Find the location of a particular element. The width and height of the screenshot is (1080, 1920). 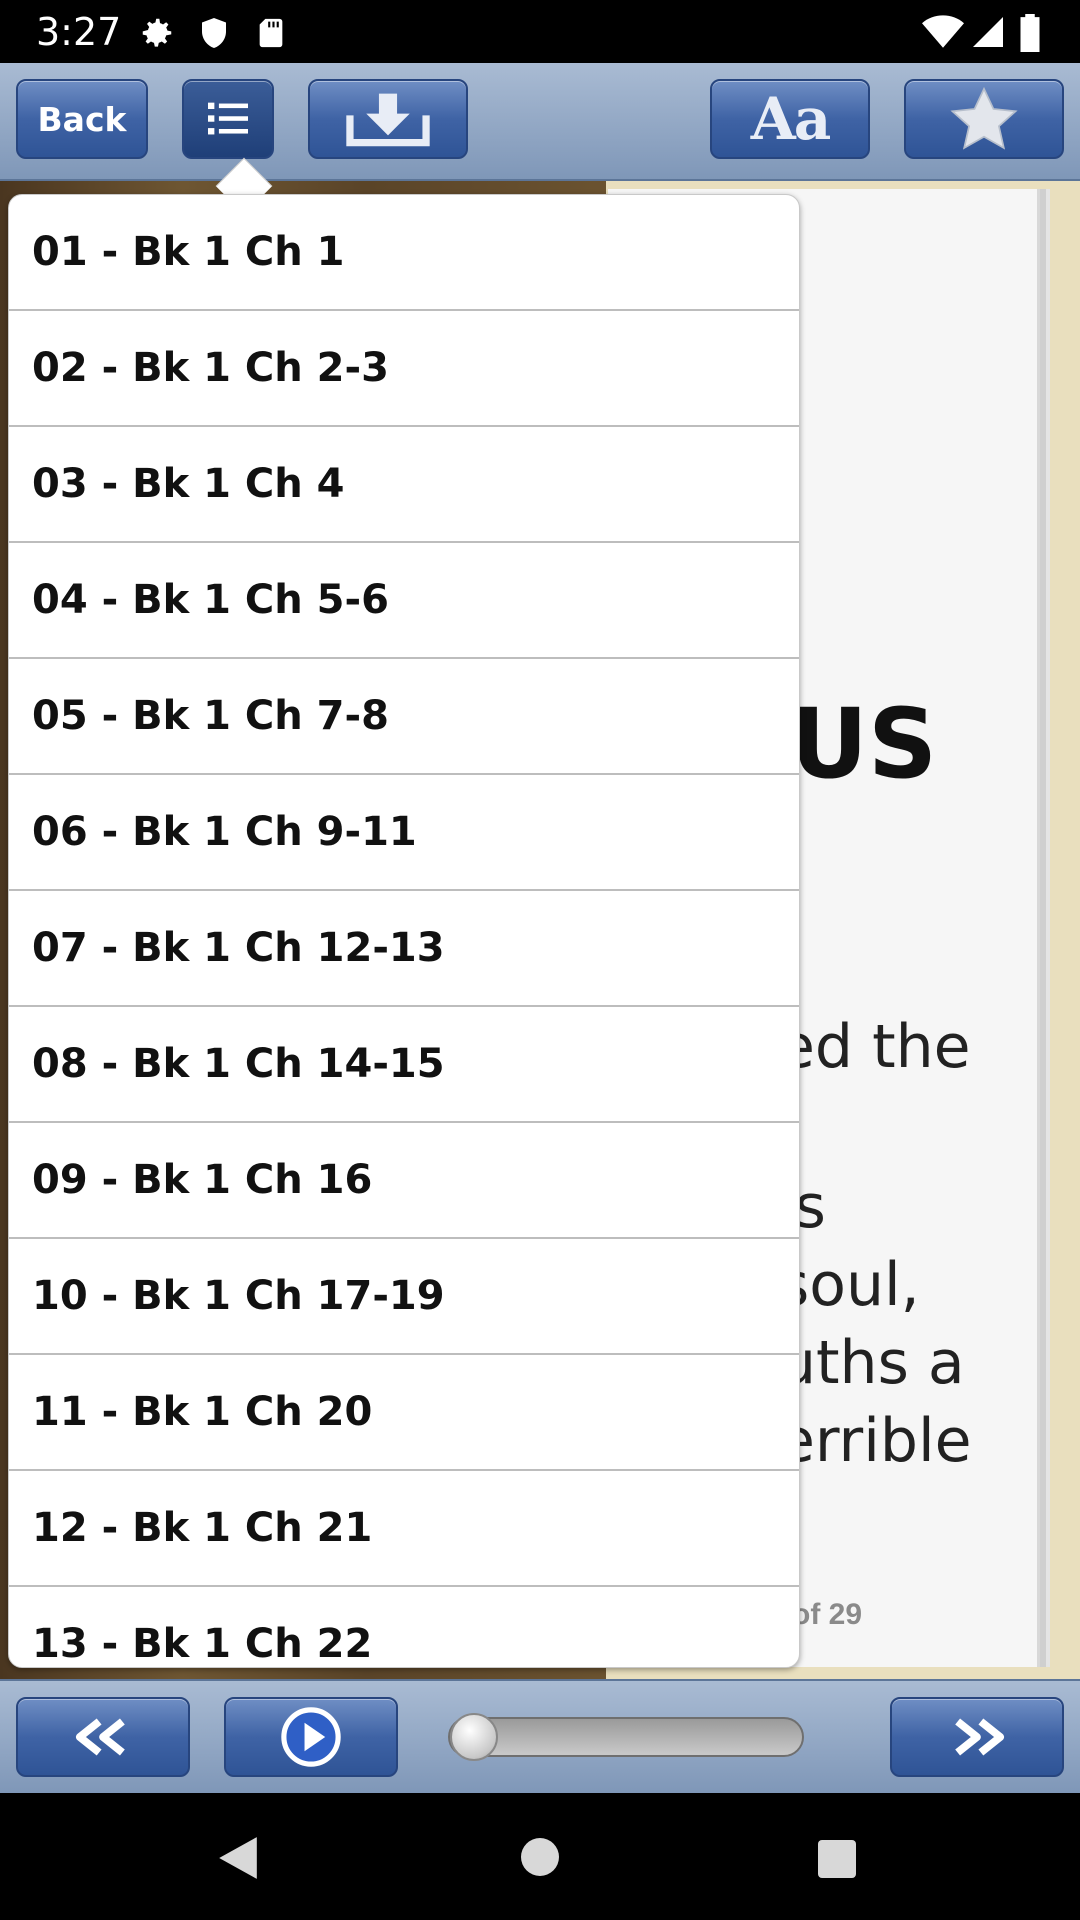

play-icon is located at coordinates (311, 1737).